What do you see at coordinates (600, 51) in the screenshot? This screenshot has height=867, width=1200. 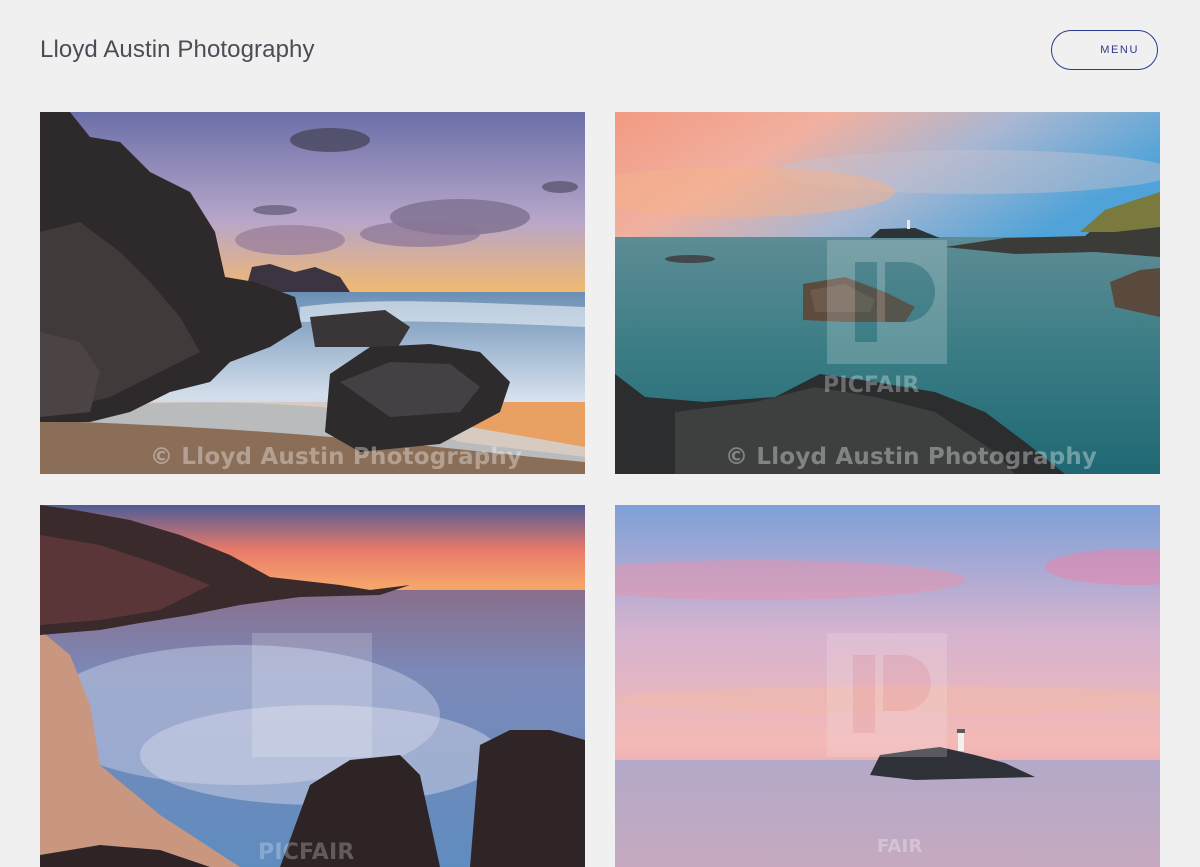 I see `site-header: Lloyd Austin Photography MENU` at bounding box center [600, 51].